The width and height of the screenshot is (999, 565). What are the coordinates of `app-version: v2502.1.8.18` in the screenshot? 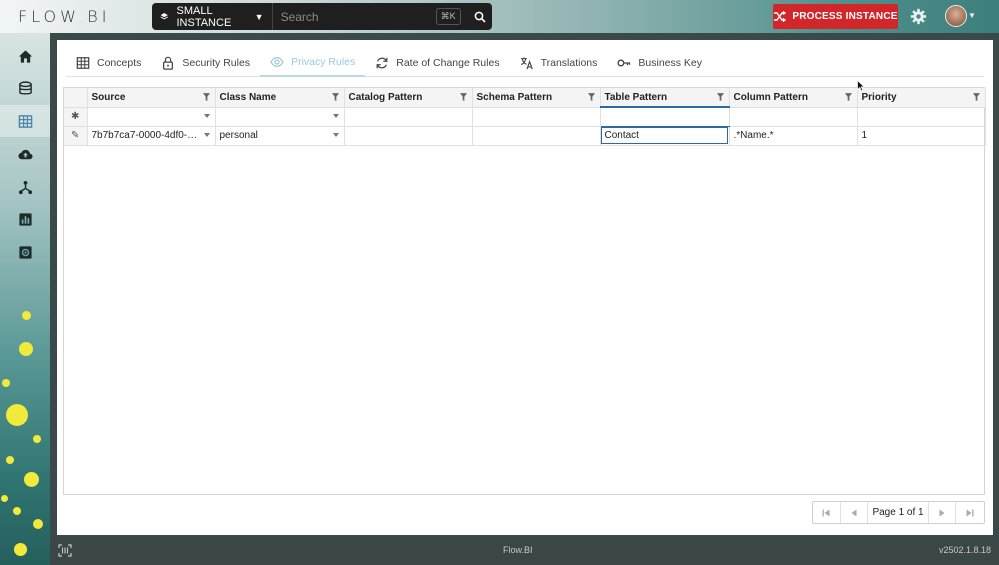 It's located at (964, 550).